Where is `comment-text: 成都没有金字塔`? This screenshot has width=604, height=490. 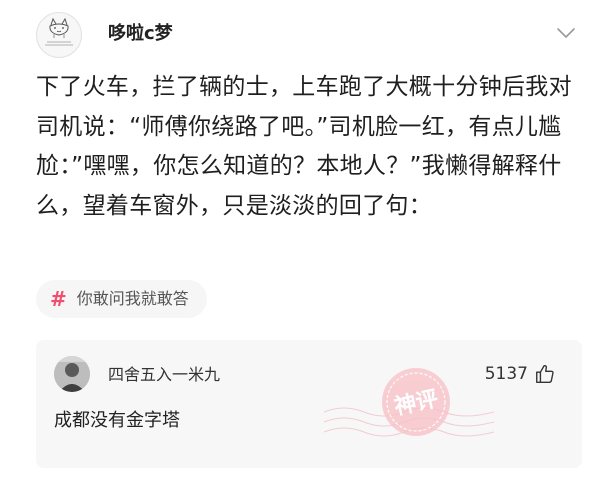 comment-text: 成都没有金字塔 is located at coordinates (117, 421).